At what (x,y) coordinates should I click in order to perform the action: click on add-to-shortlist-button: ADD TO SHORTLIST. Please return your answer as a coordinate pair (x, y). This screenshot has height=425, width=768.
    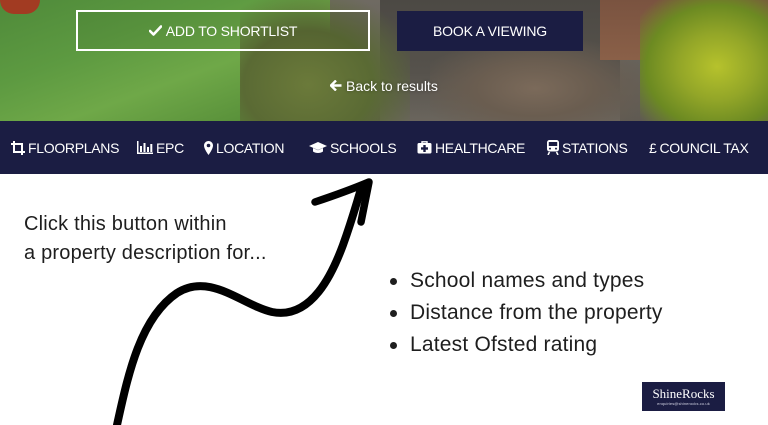
    Looking at the image, I should click on (223, 30).